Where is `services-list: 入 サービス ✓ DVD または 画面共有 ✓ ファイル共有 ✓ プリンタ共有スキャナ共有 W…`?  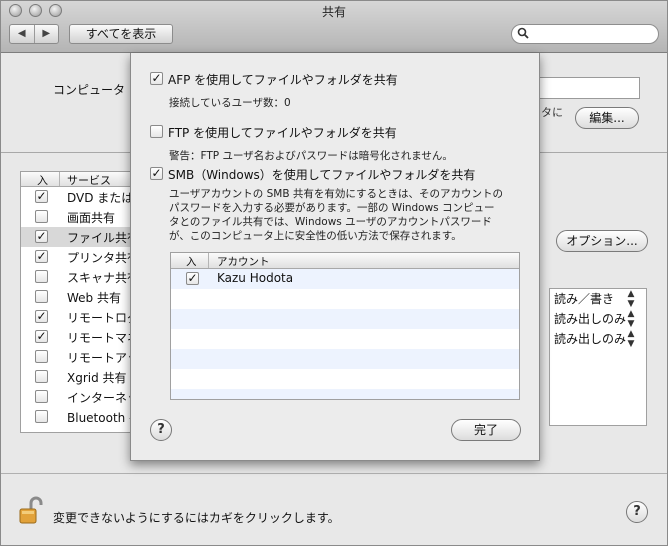
services-list: 入 サービス ✓ DVD または 画面共有 ✓ ファイル共有 ✓ プリンタ共有スキャナ共有 W… is located at coordinates (77, 302).